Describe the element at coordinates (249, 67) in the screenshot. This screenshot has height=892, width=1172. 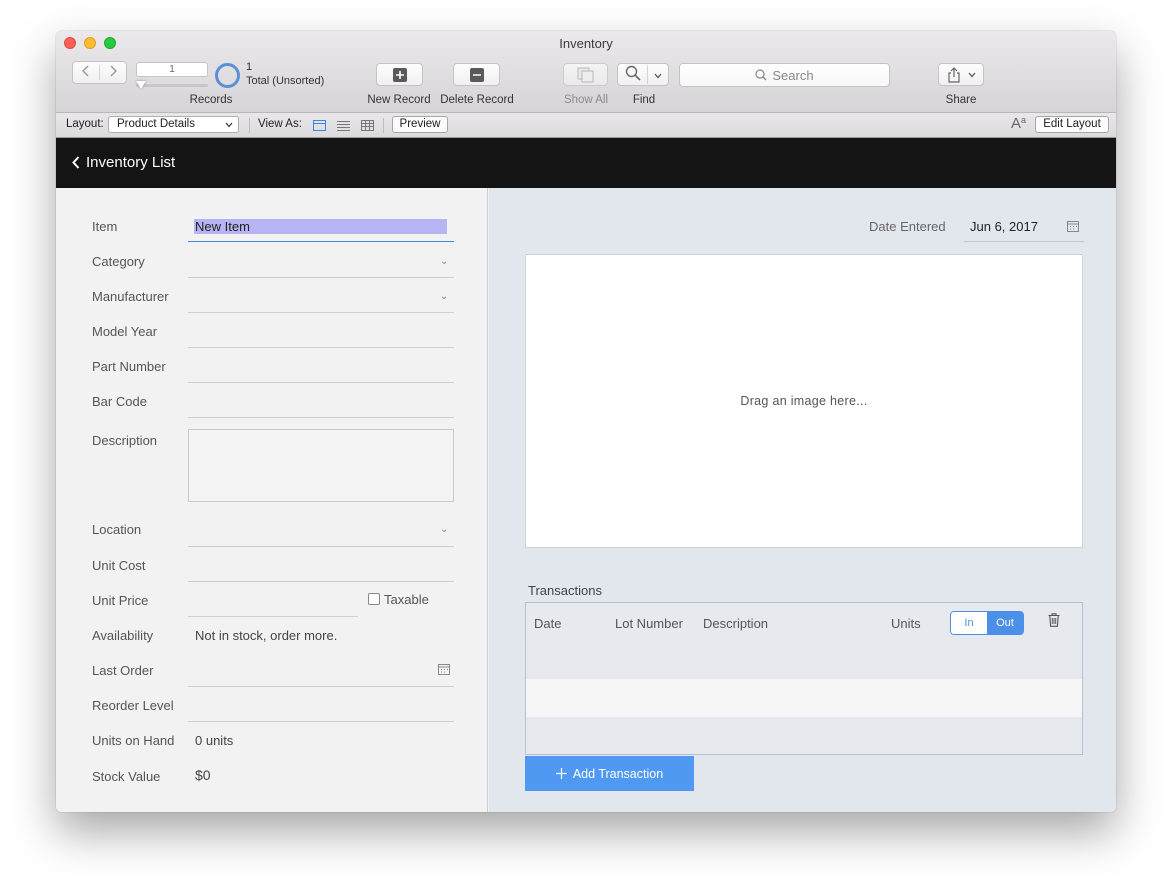
I see `record-count: 1` at that location.